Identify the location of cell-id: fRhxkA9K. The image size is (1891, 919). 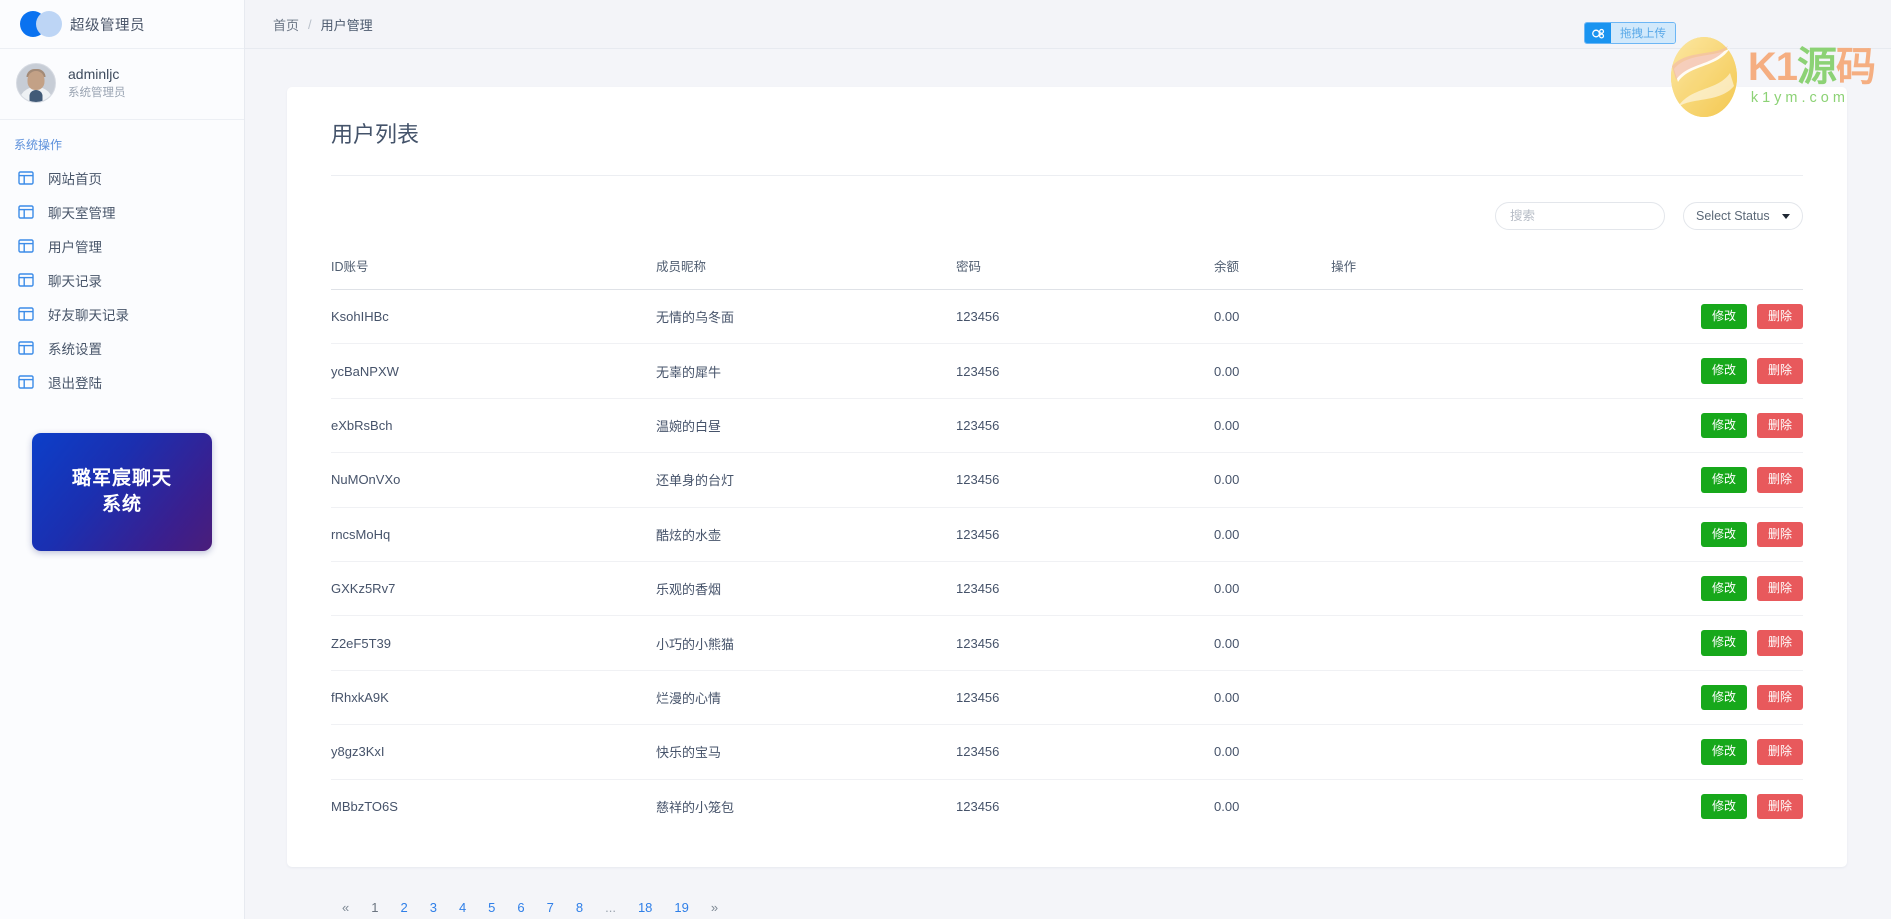
(493, 698).